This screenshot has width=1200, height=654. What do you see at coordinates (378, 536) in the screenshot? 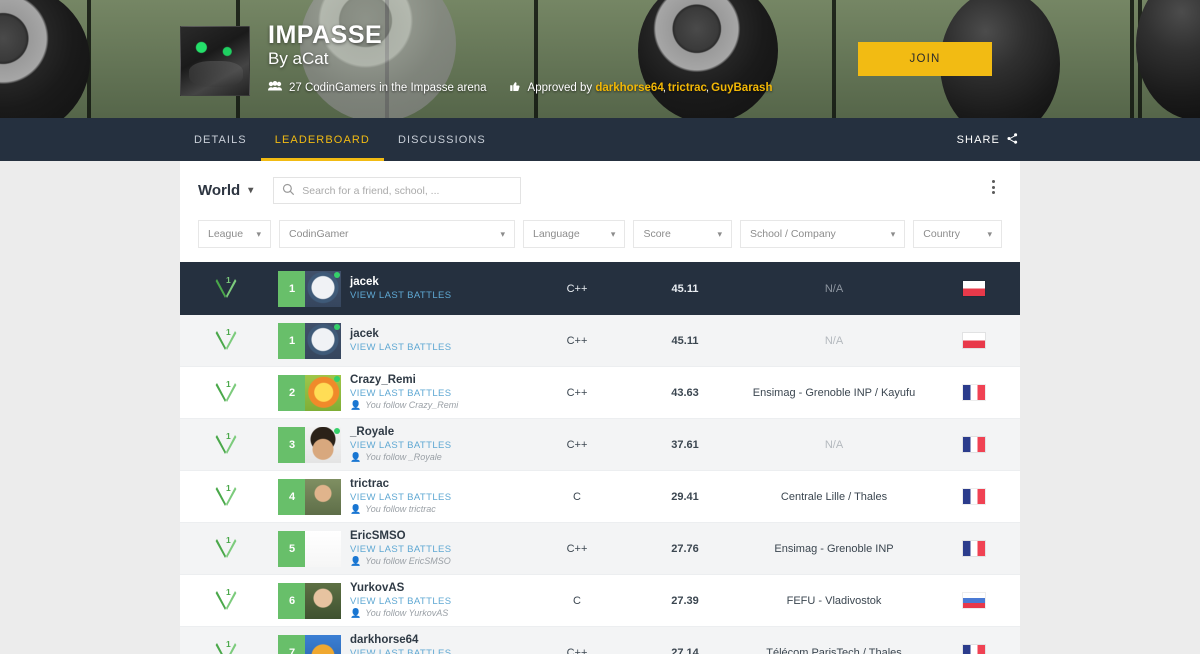
I see `player-name: EricSMSO` at bounding box center [378, 536].